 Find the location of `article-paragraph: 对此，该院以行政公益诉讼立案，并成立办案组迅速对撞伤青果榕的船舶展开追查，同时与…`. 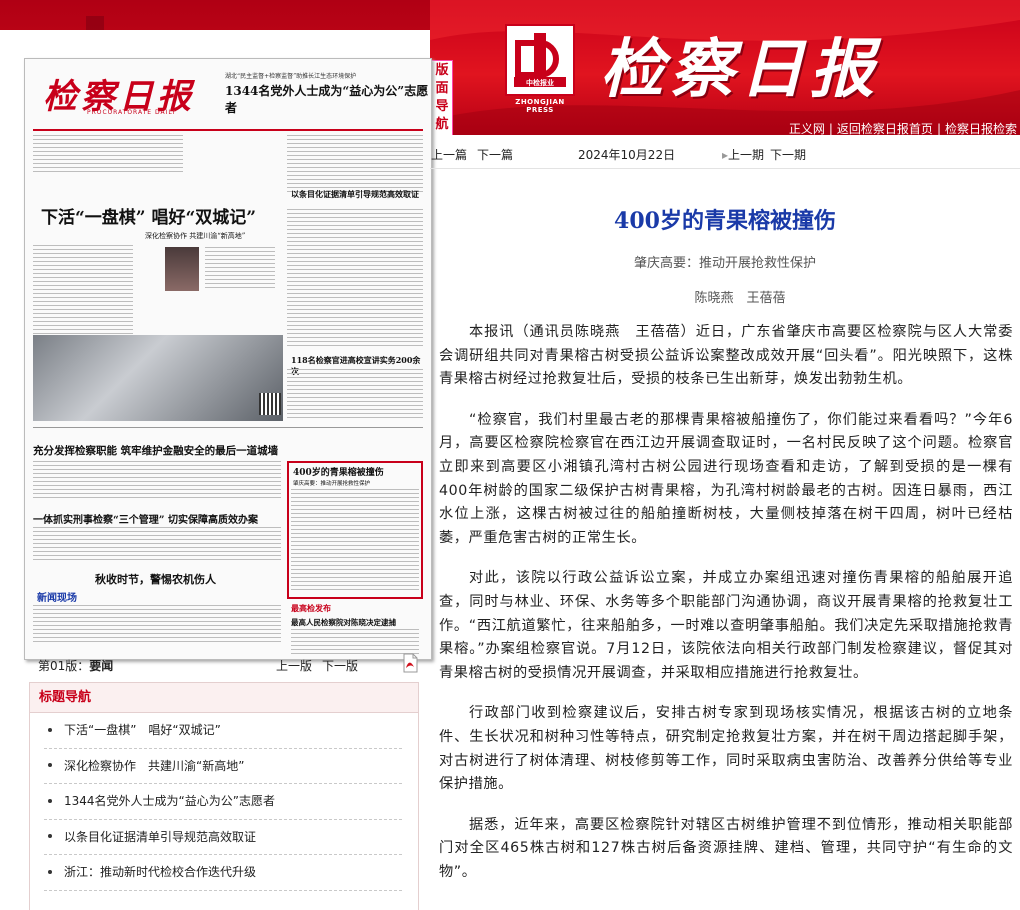

article-paragraph: 对此，该院以行政公益诉讼立案，并成立办案组迅速对撞伤青果榕的船舶展开追查，同时与… is located at coordinates (726, 625).